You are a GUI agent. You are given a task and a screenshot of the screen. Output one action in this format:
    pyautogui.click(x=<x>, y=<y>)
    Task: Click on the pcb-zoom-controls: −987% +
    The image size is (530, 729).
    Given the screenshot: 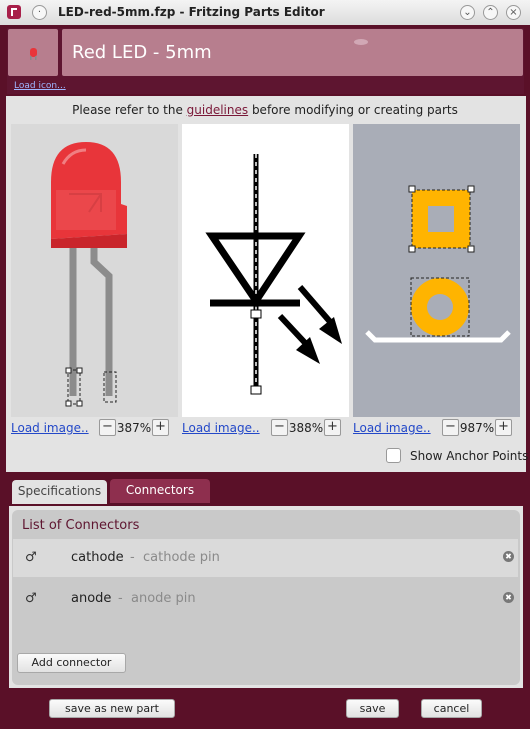 What is the action you would take?
    pyautogui.click(x=477, y=427)
    